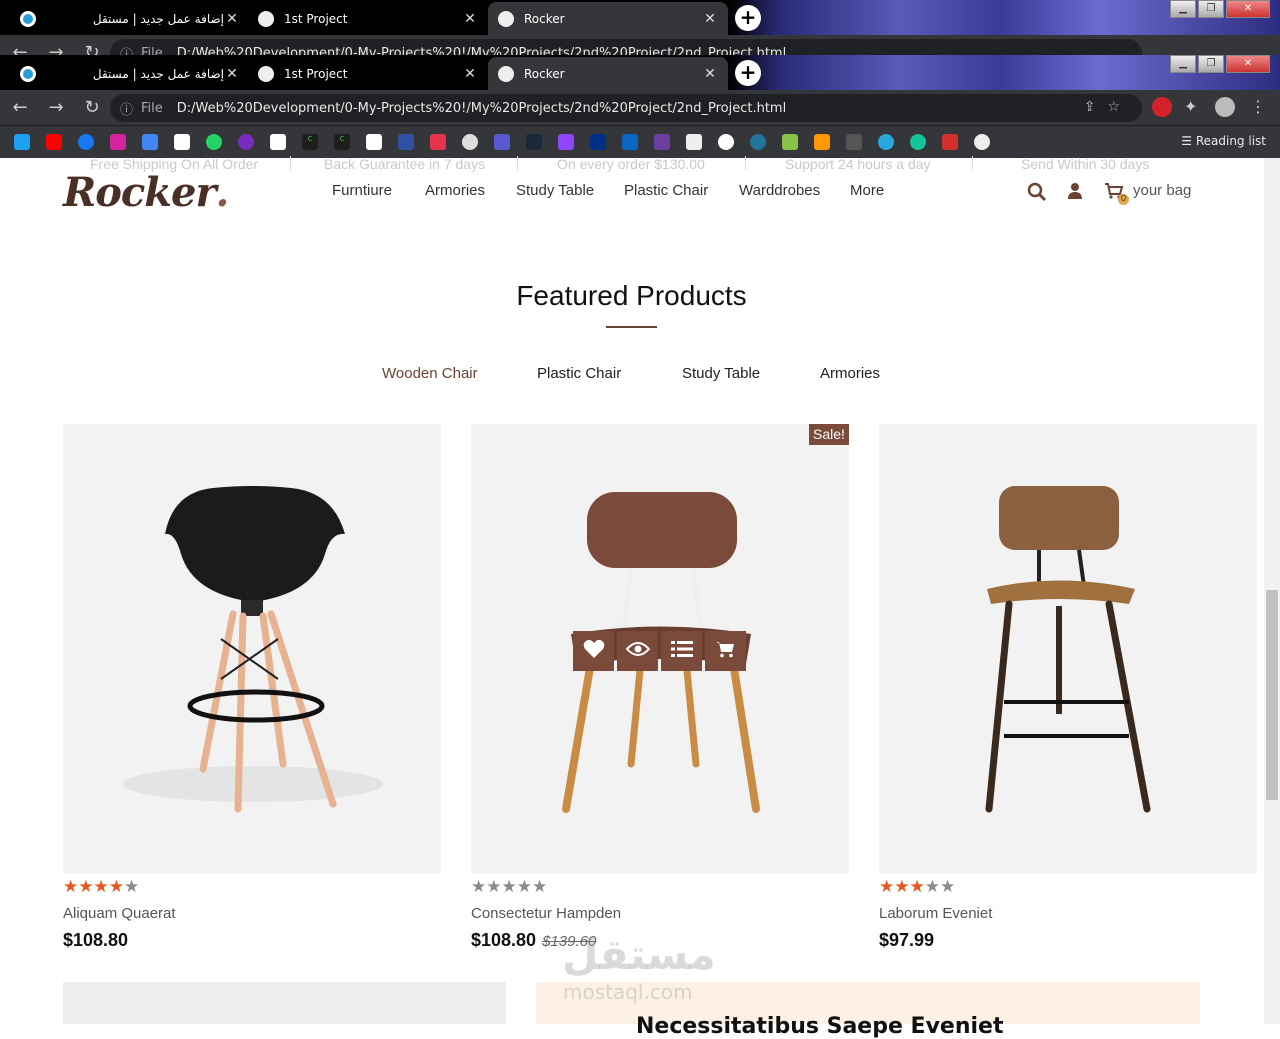  What do you see at coordinates (628, 992) in the screenshot?
I see `watermark-url: mostaql.com` at bounding box center [628, 992].